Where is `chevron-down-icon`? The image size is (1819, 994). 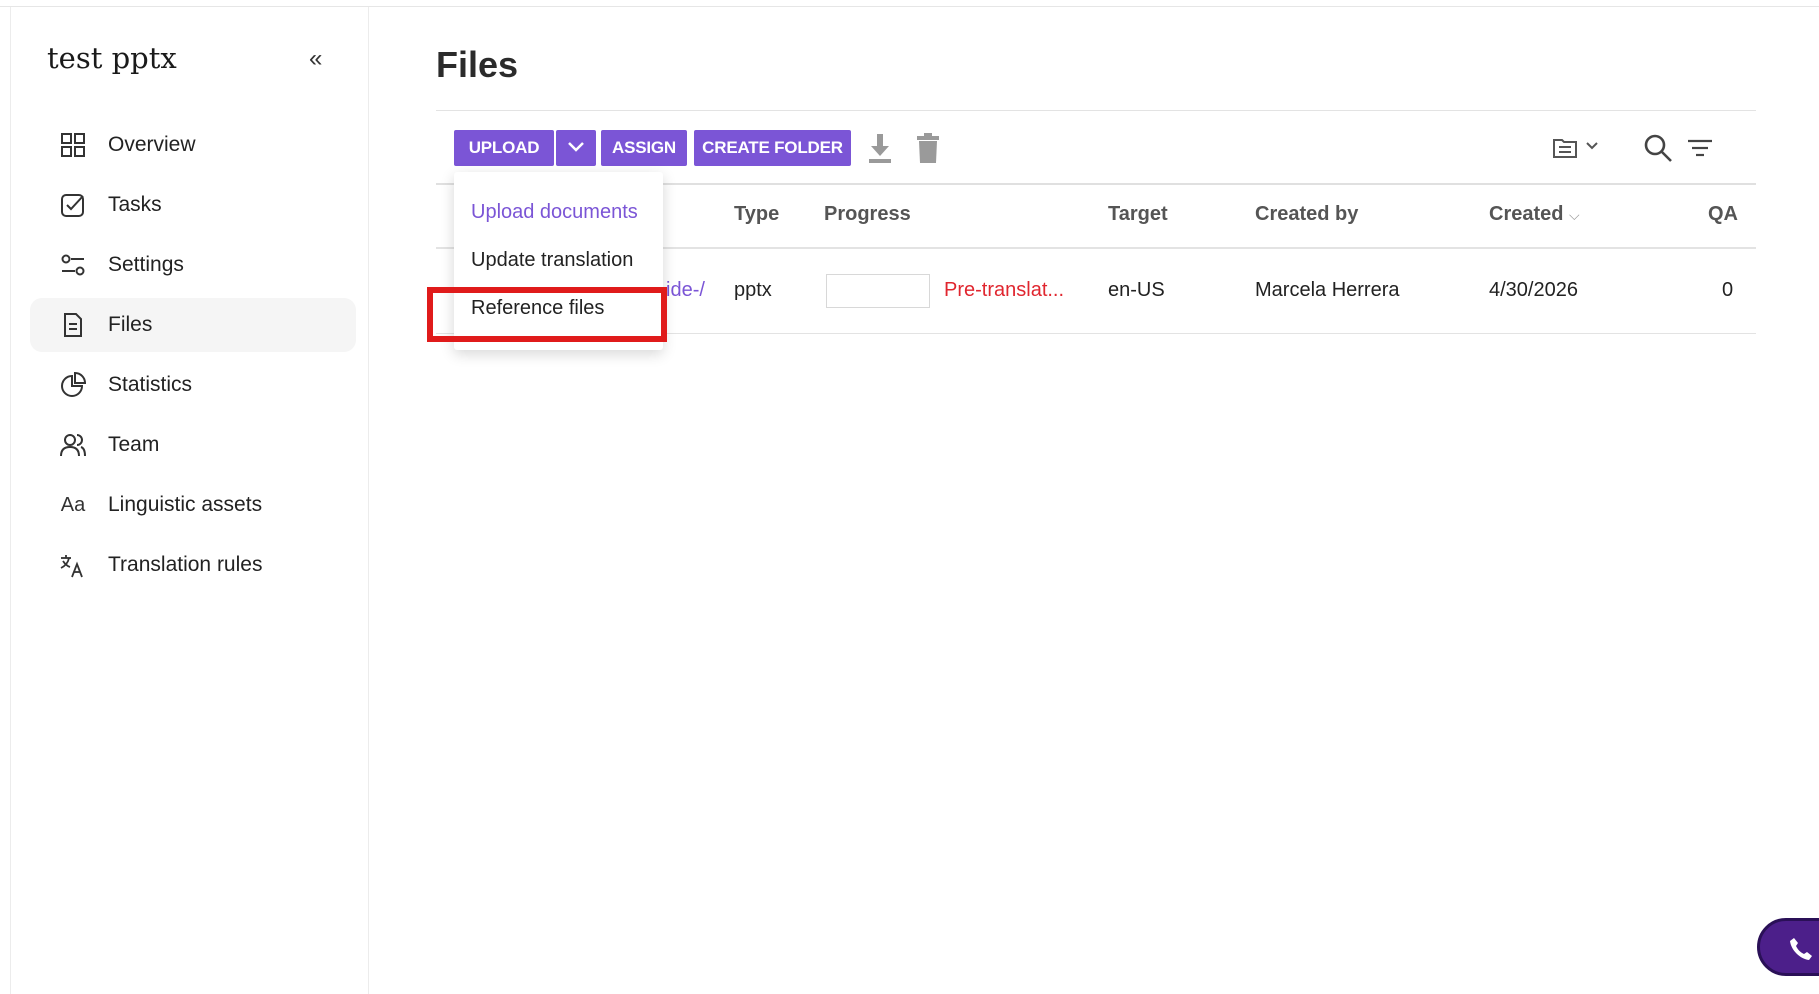
chevron-down-icon is located at coordinates (576, 148).